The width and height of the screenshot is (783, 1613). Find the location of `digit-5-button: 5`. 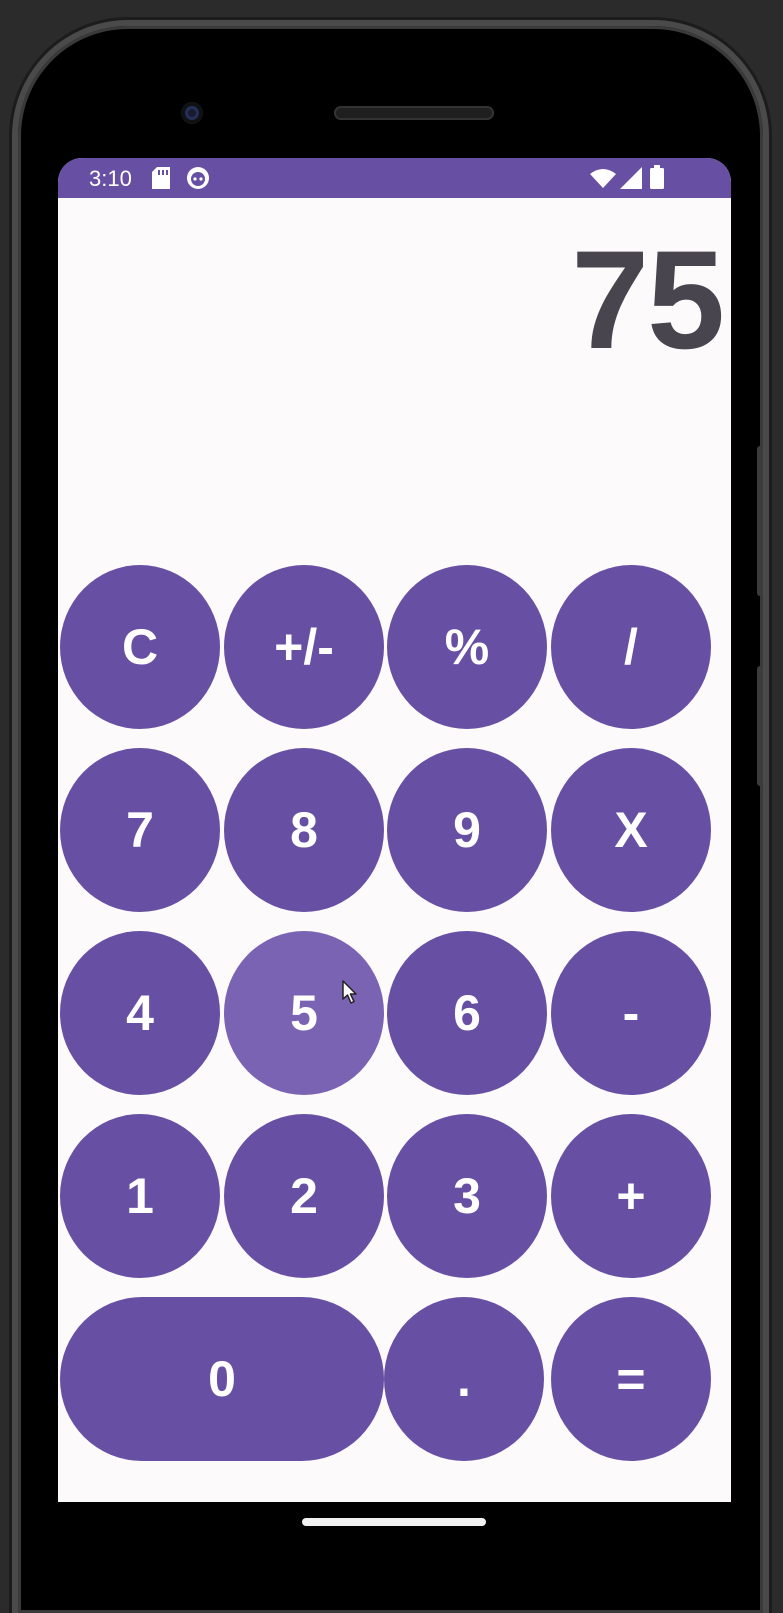

digit-5-button: 5 is located at coordinates (304, 1013).